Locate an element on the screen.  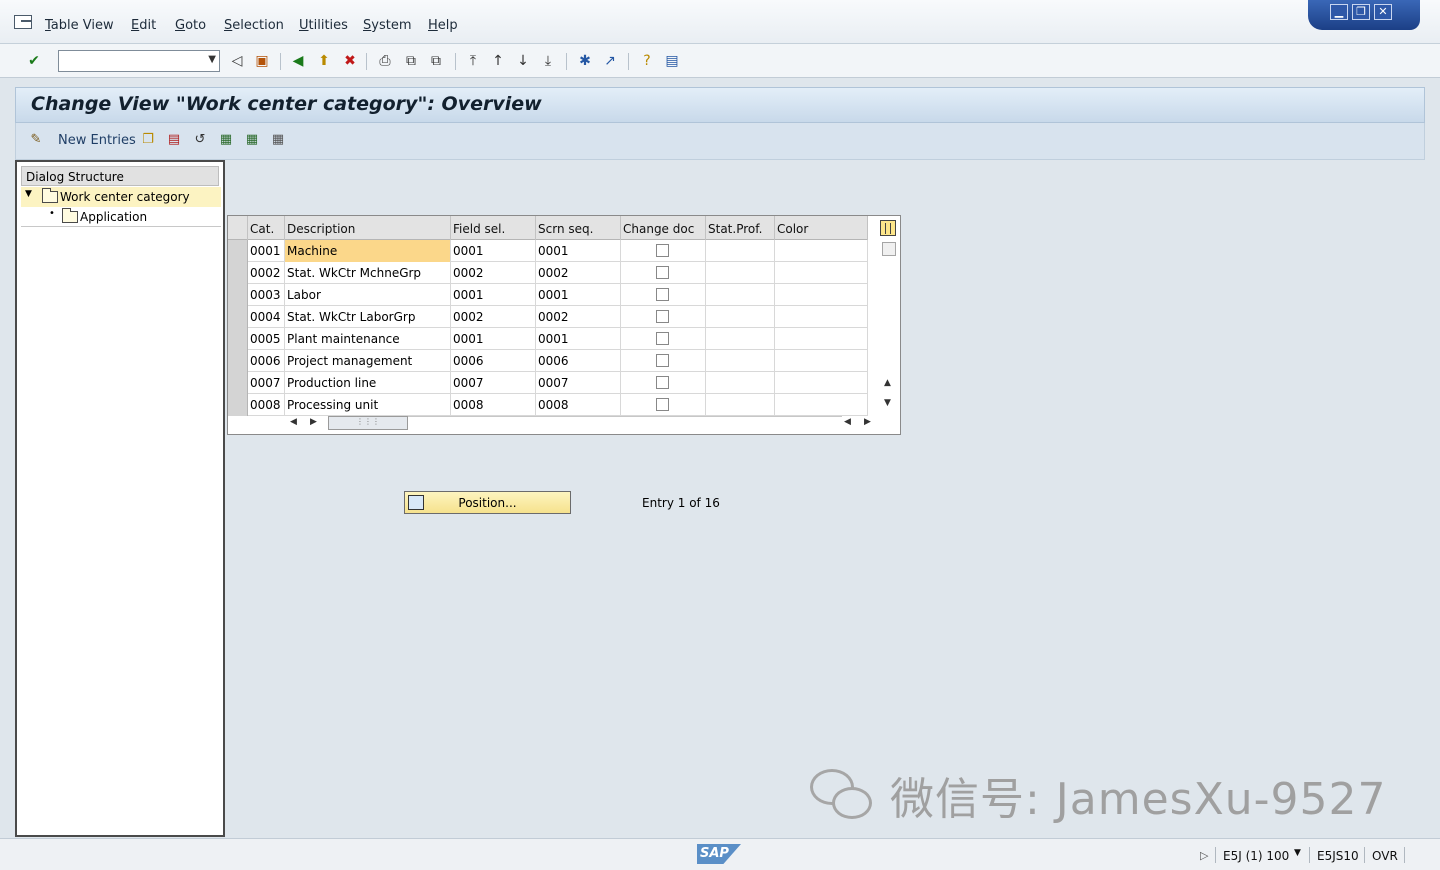
vertical-scrollbar: ▲ ▼ is located at coordinates (889, 326).